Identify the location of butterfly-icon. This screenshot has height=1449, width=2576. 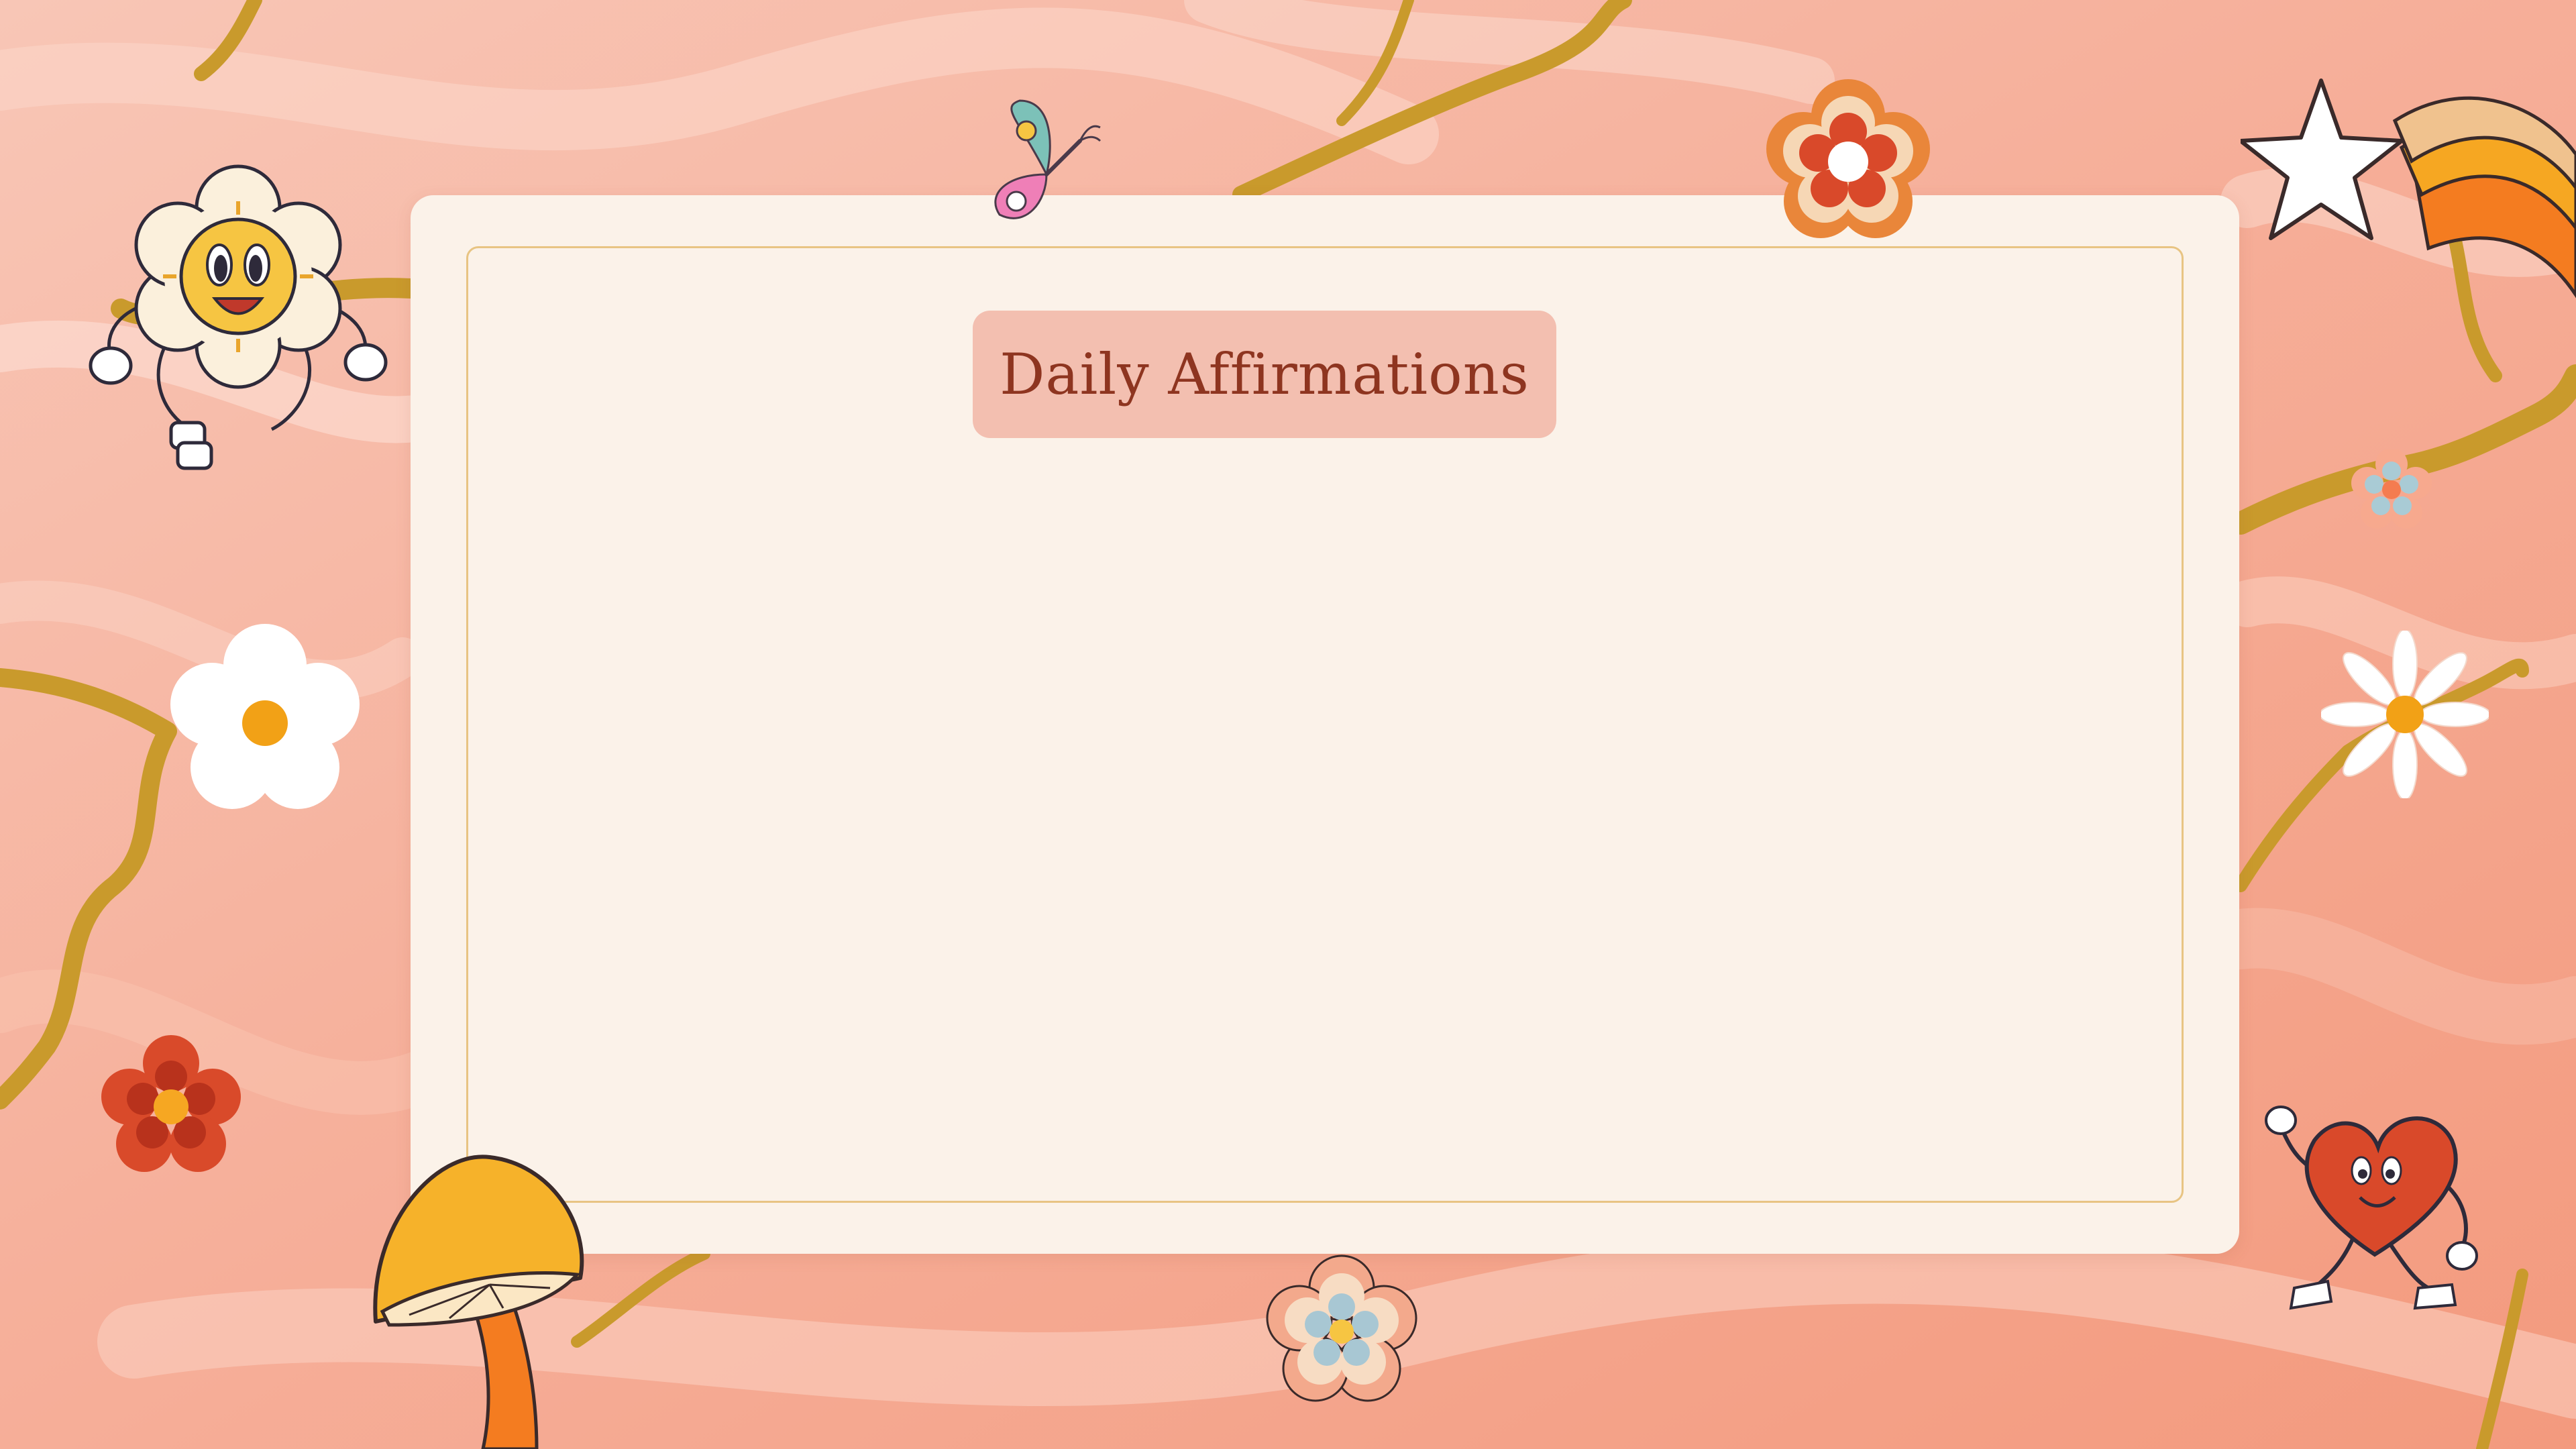
(1048, 159).